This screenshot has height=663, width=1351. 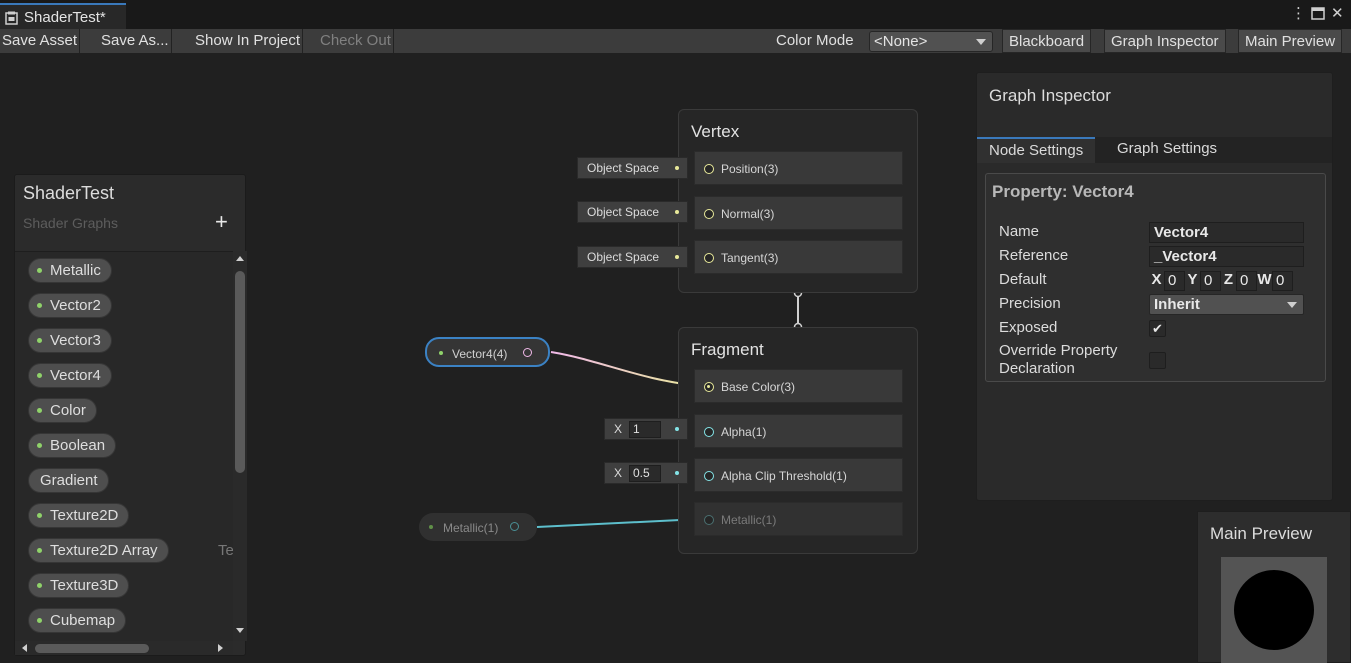 I want to click on alpha-input: X 1, so click(x=646, y=429).